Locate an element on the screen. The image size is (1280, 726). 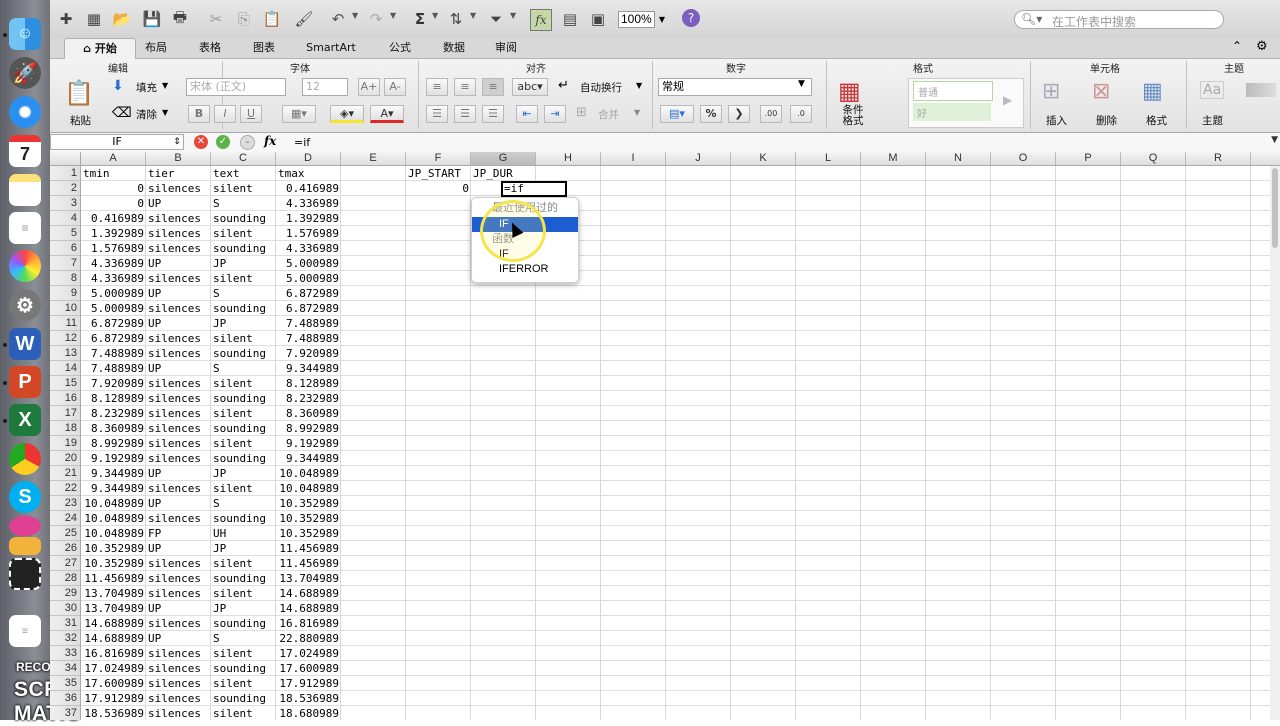
column-header: L is located at coordinates (828, 158).